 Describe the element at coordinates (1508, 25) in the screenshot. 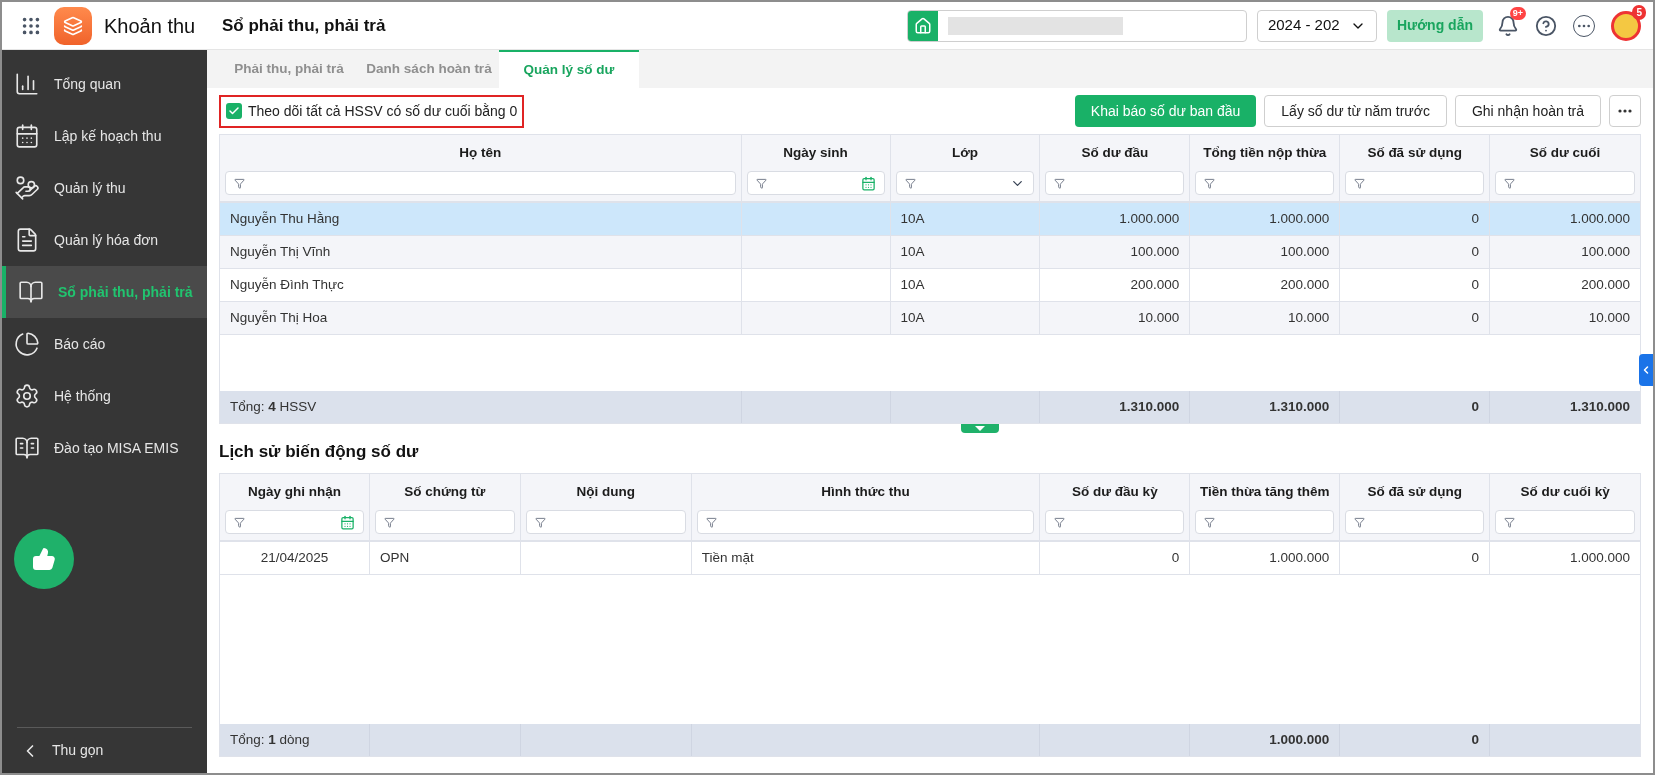

I see `notification-icon` at that location.